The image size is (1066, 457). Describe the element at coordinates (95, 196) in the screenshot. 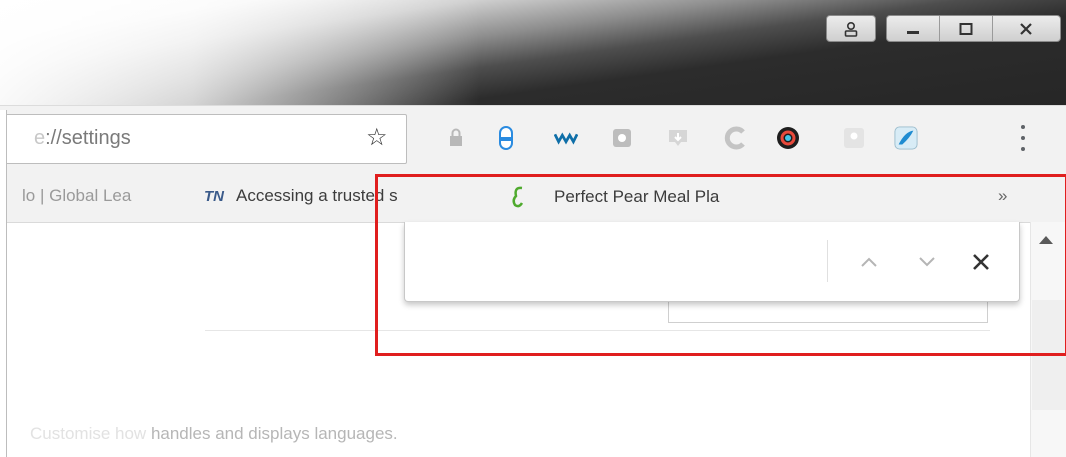

I see `bookmark-item: lo | Global Lea` at that location.